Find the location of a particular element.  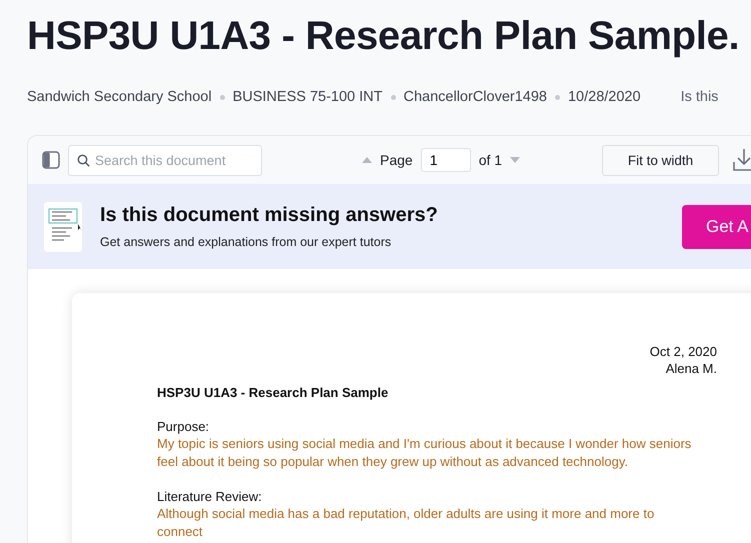

page-total: of 1 is located at coordinates (490, 160).